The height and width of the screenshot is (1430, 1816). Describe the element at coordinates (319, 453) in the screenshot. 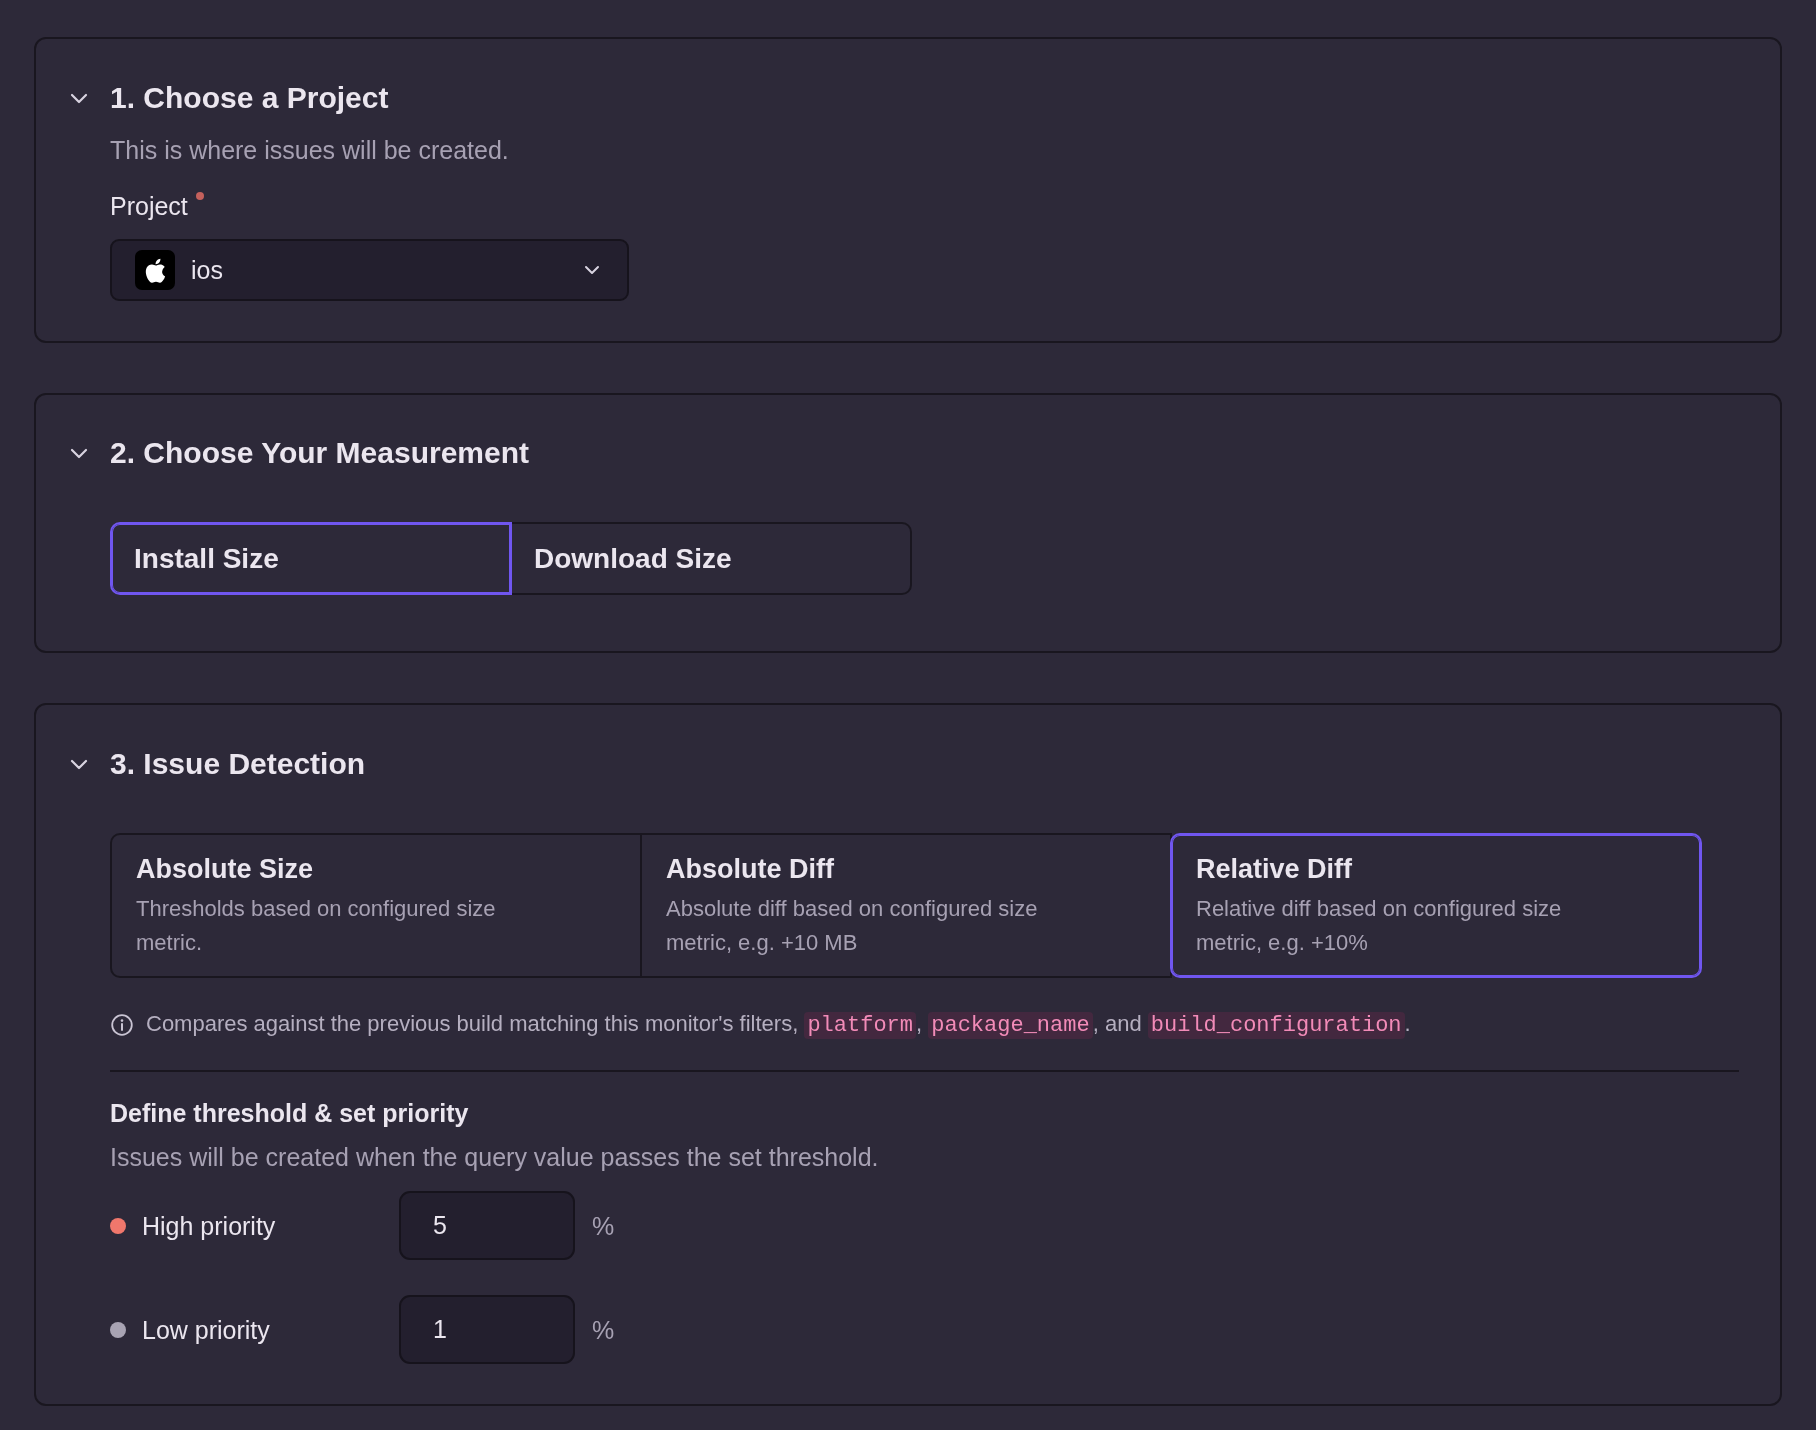

I see `section-title: 2. Choose Your Measurement` at that location.